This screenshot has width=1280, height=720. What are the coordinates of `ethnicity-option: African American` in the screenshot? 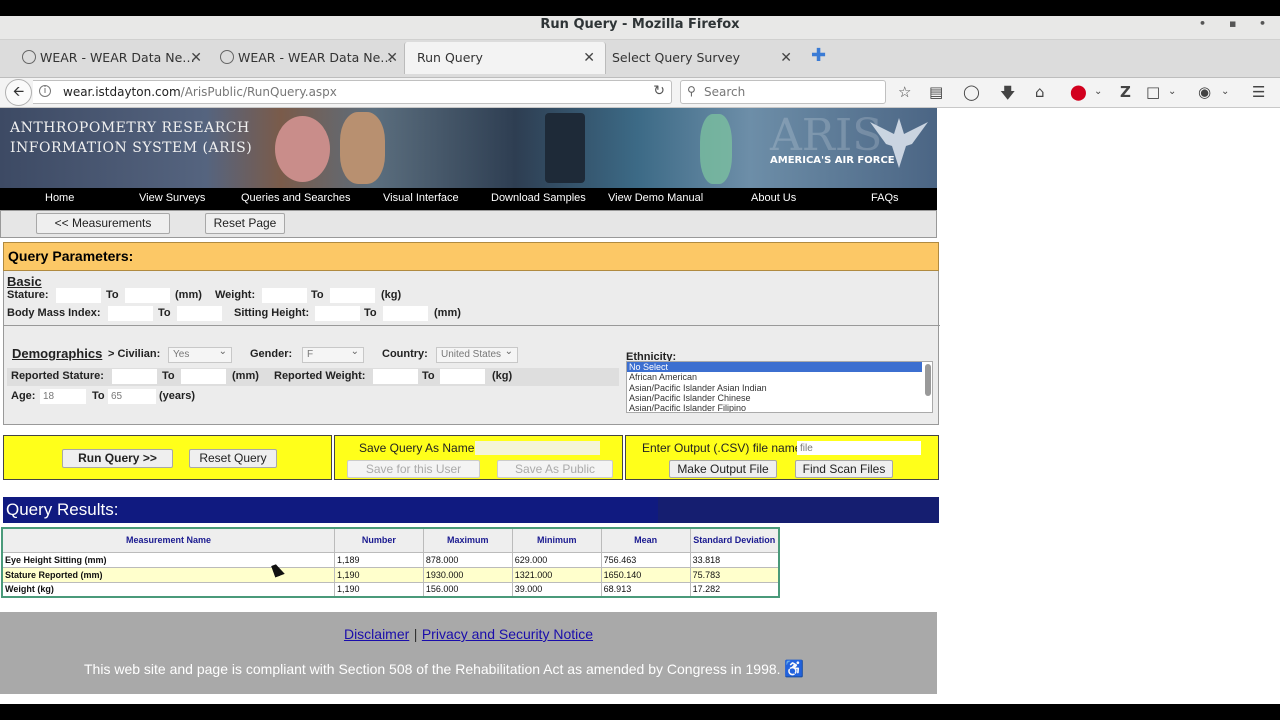 It's located at (779, 377).